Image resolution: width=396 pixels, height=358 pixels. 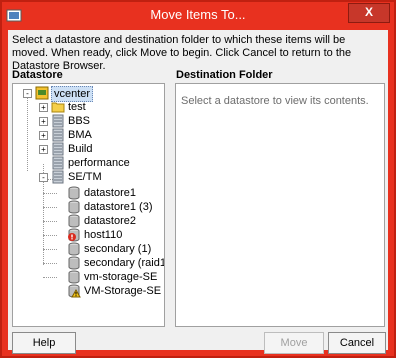 What do you see at coordinates (118, 207) in the screenshot?
I see `tree-label: datastore1 (3)` at bounding box center [118, 207].